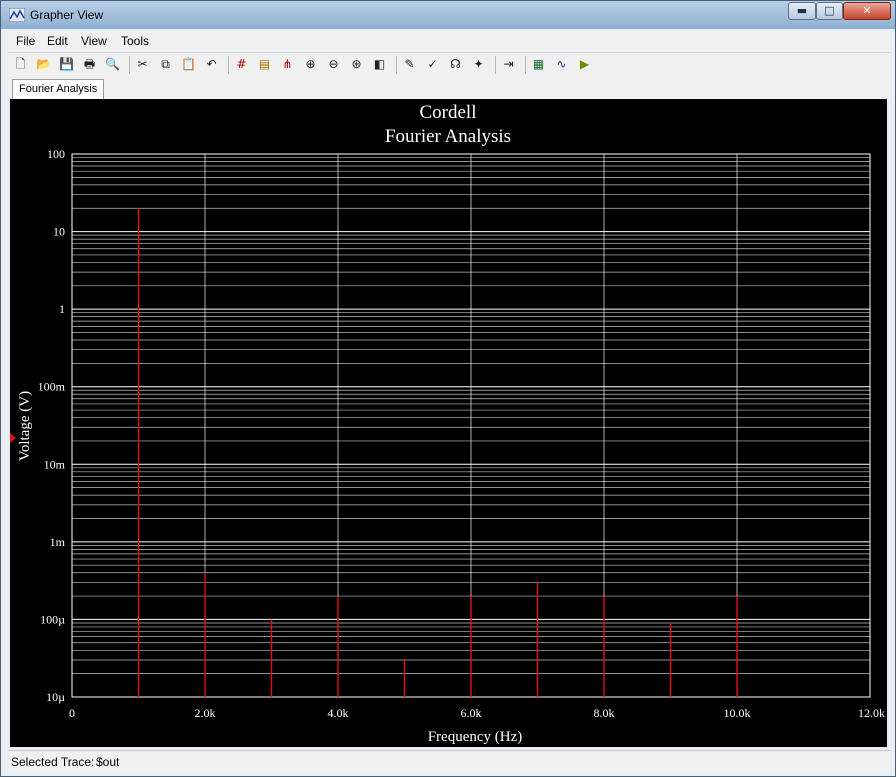 This screenshot has height=777, width=896. Describe the element at coordinates (72, 713) in the screenshot. I see `x-tick-label: 0` at that location.